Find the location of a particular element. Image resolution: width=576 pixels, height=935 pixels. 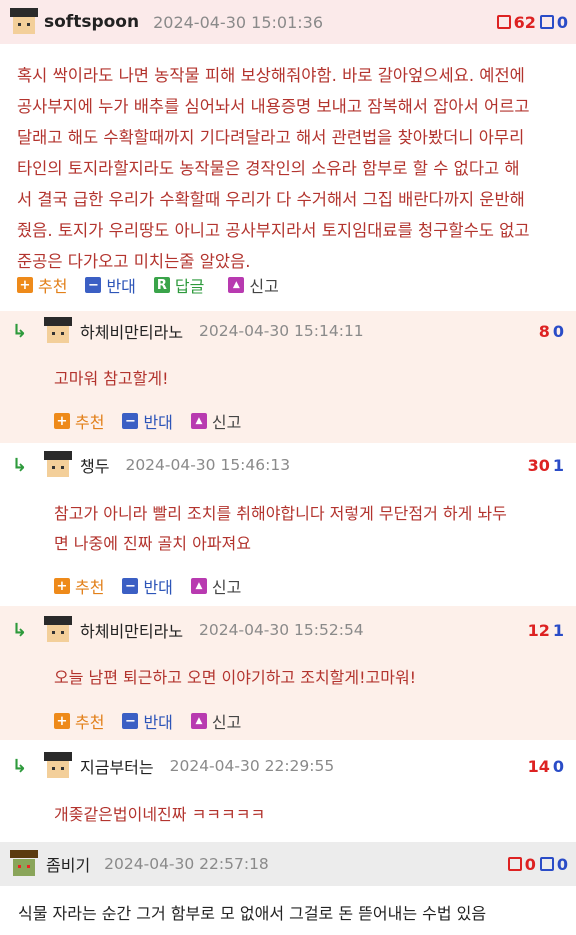

post-body-line: 달래고 해도 수확할때까지 기다려달라고 해서 관련법을 찾아봤더니 아무리 is located at coordinates (271, 137).